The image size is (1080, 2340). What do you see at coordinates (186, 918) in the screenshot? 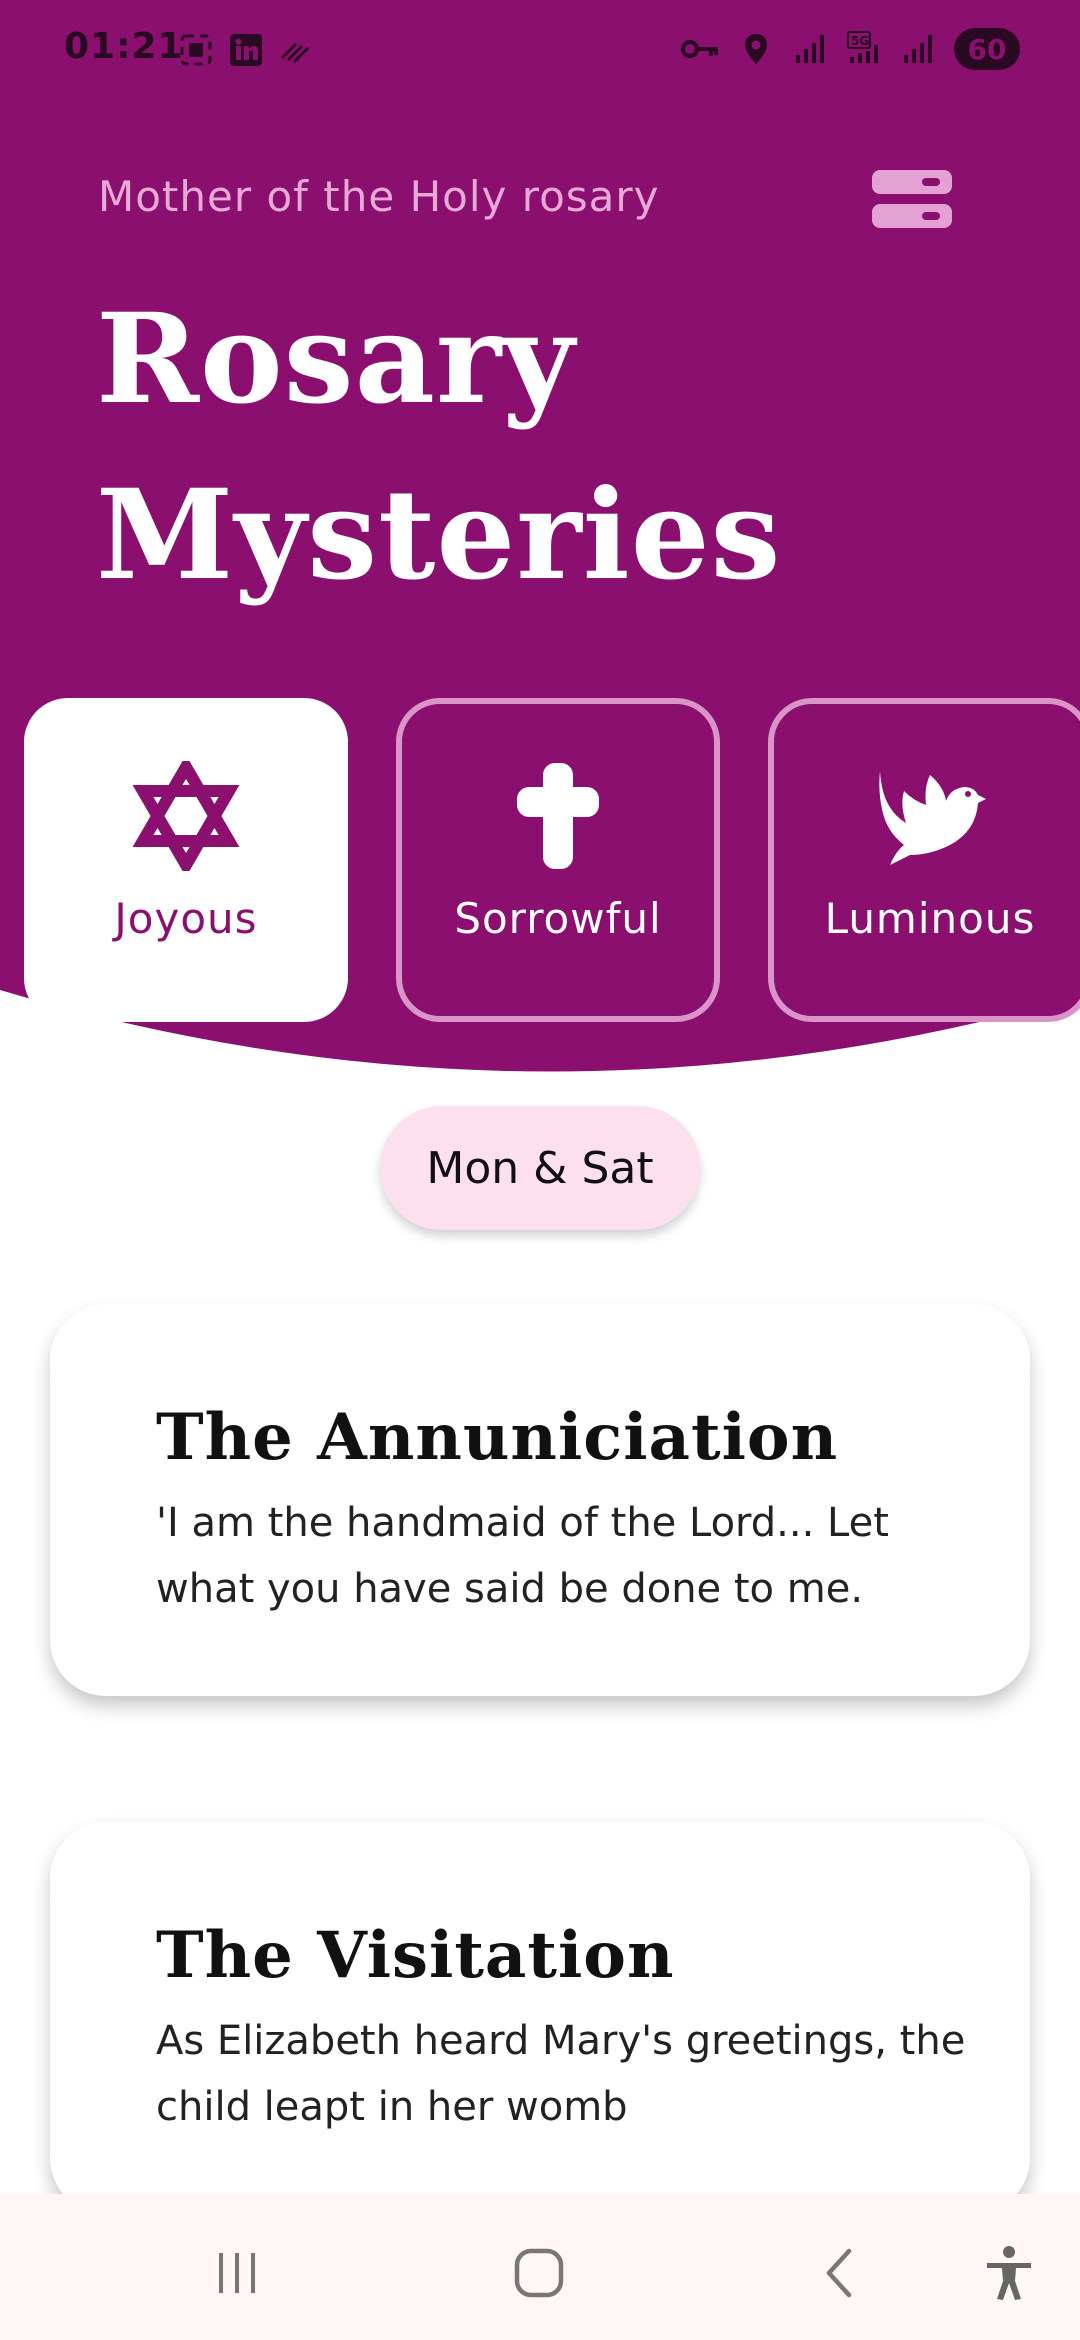
I see `mystery-label: Joyous` at bounding box center [186, 918].